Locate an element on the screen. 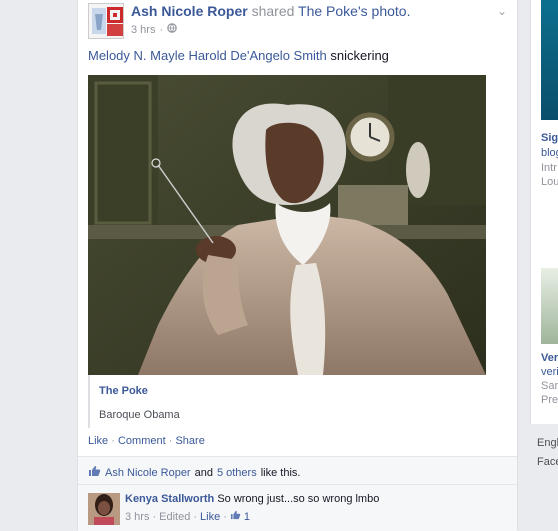 The image size is (558, 531). likes-summary: Ash Nicole Roper and 5 others like this. is located at coordinates (297, 470).